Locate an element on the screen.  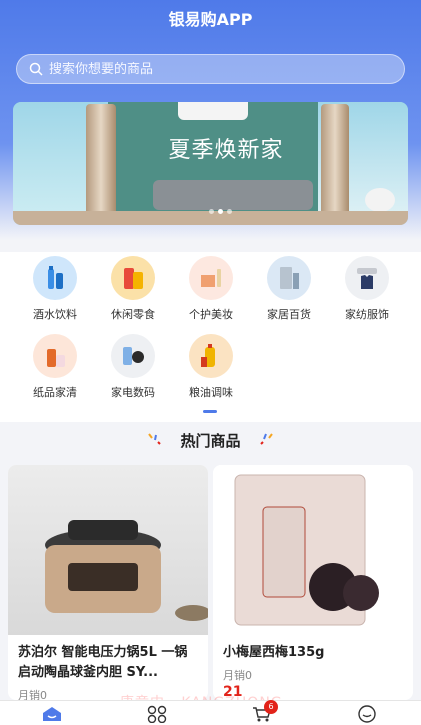
cosmetics-icon is located at coordinates (211, 278).